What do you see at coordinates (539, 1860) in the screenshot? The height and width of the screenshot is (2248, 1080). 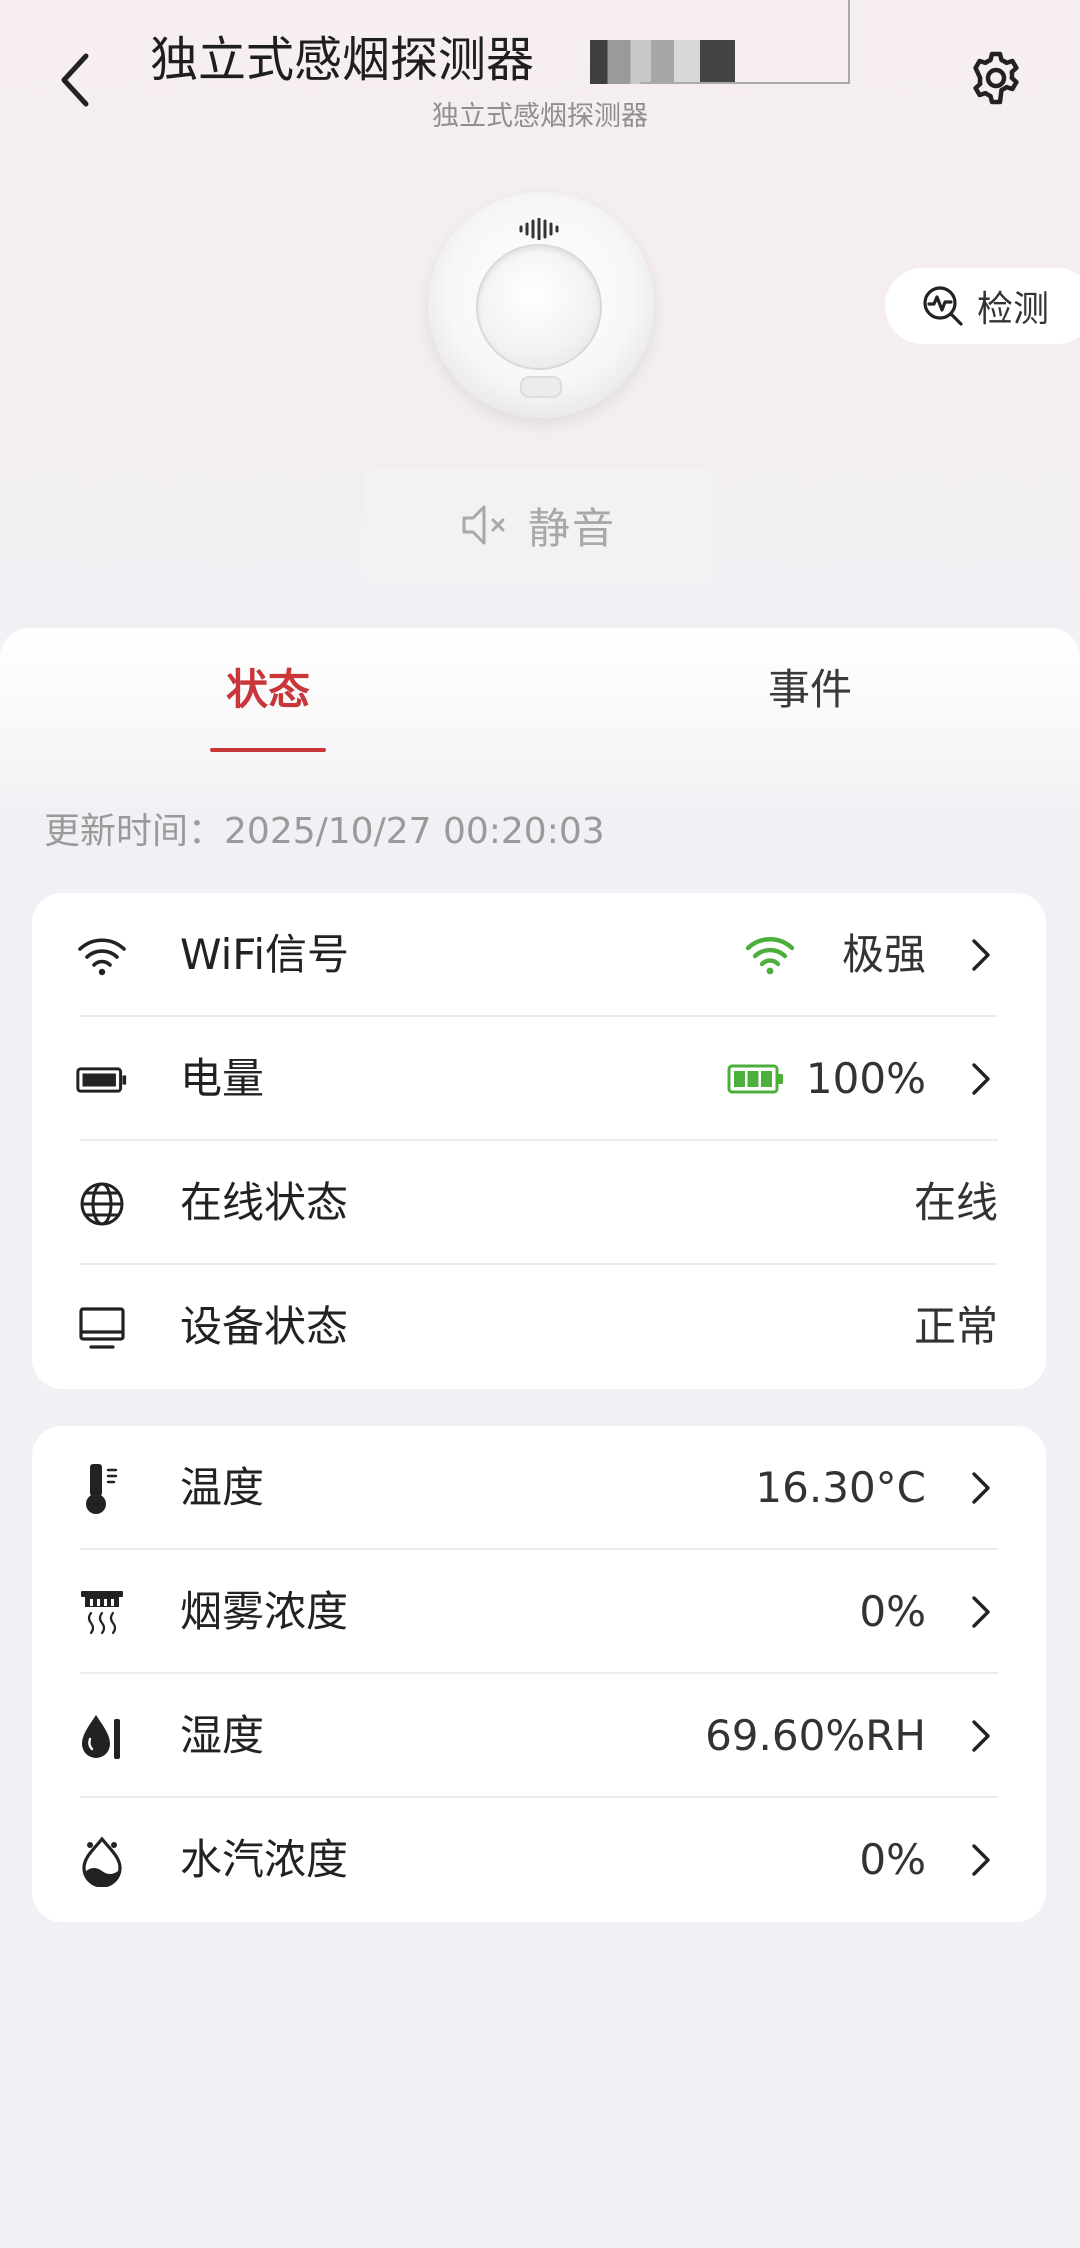 I see `water-vapor-row: 水汽浓度 0%` at bounding box center [539, 1860].